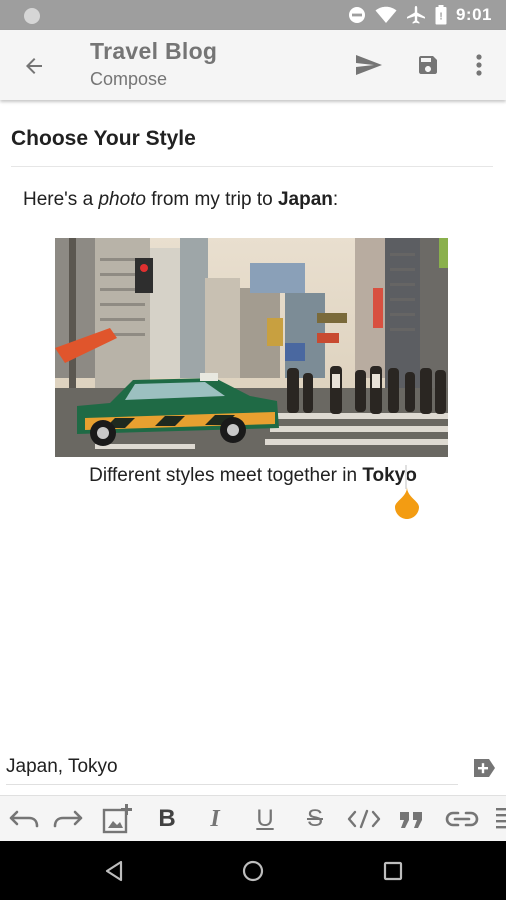 The width and height of the screenshot is (506, 900). I want to click on title-block: Travel Blog Compose, so click(153, 64).